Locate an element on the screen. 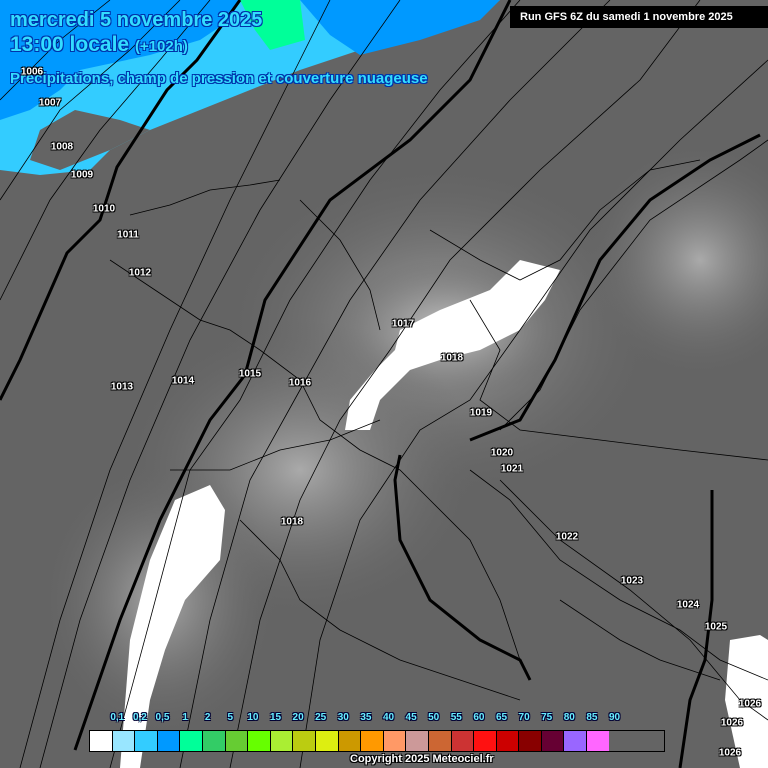  legend-label: 25 is located at coordinates (321, 717).